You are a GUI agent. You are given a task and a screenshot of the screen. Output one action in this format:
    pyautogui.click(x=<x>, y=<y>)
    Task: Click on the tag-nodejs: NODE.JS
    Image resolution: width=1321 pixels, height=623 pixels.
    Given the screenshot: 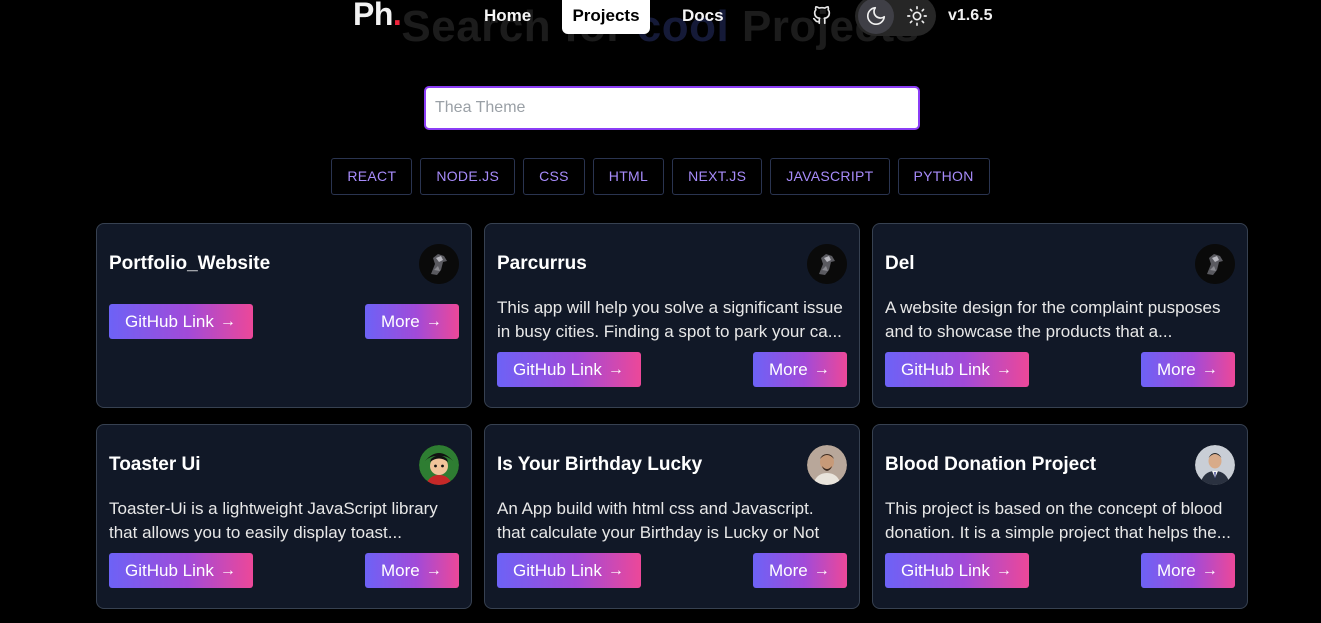 What is the action you would take?
    pyautogui.click(x=468, y=176)
    